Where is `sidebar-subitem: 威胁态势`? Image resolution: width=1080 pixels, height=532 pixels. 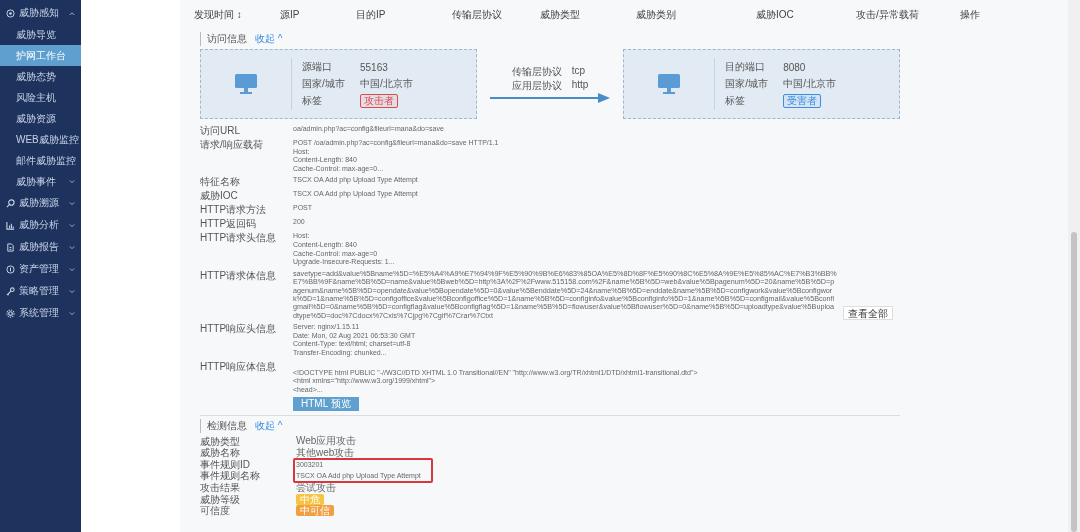 sidebar-subitem: 威胁态势 is located at coordinates (40, 76).